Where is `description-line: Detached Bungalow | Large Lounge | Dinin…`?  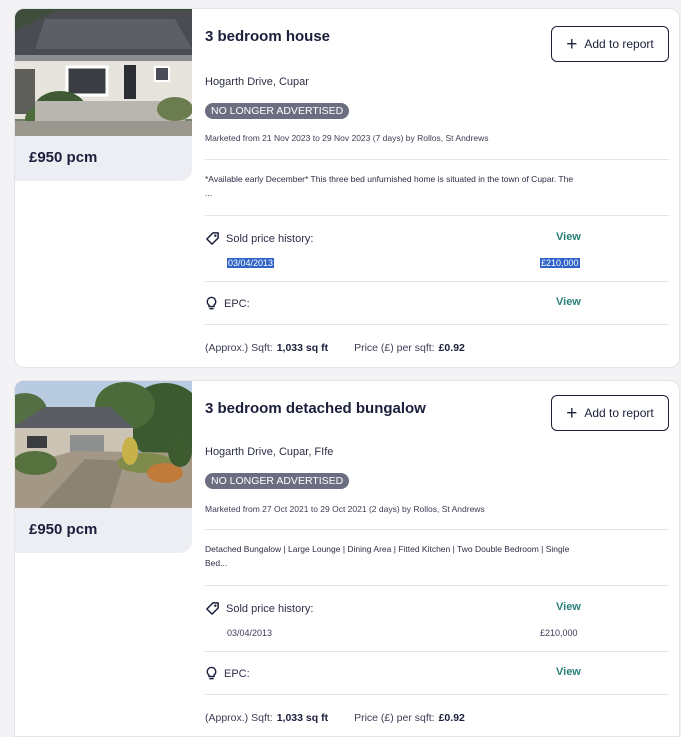
description-line: Detached Bungalow | Large Lounge | Dinin… is located at coordinates (387, 549).